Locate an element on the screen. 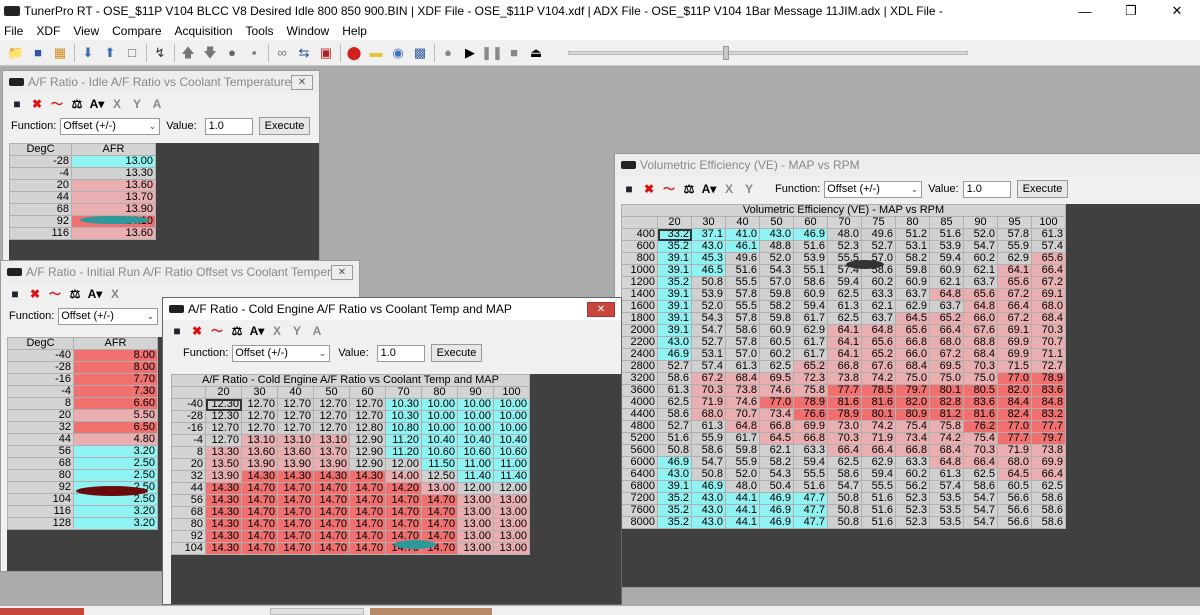 The height and width of the screenshot is (615, 1200). table-cell: 13.00 is located at coordinates (475, 548).